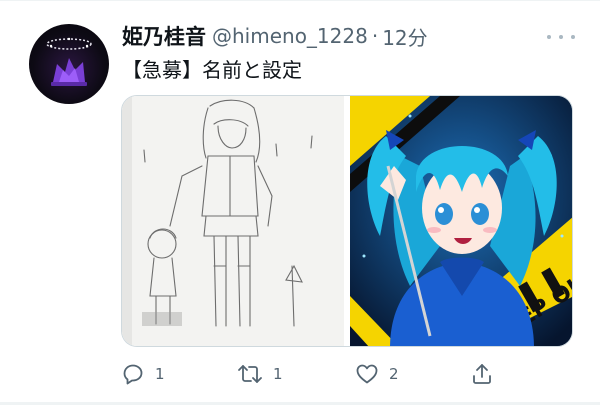 Image resolution: width=600 pixels, height=405 pixels. Describe the element at coordinates (394, 374) in the screenshot. I see `like-count: 2` at that location.